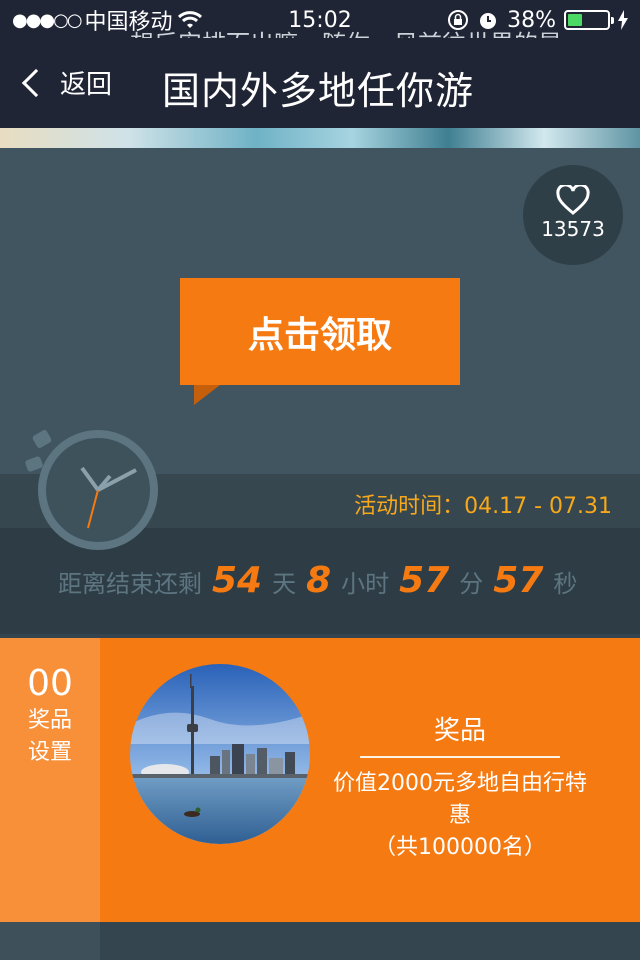 This screenshot has height=960, width=640. What do you see at coordinates (320, 941) in the screenshot?
I see `bottom-section` at bounding box center [320, 941].